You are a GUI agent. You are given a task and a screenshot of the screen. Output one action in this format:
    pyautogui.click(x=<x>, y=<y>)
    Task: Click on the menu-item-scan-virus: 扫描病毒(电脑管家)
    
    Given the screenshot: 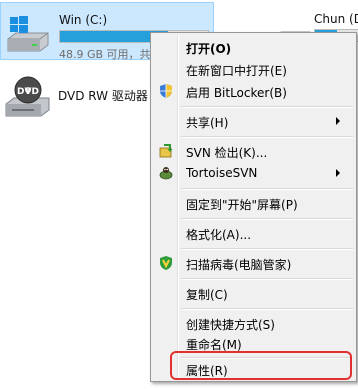 What is the action you would take?
    pyautogui.click(x=253, y=263)
    